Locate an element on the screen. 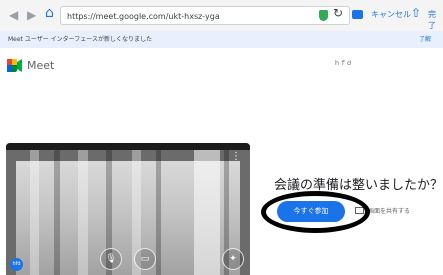 This screenshot has width=443, height=275. banner-message: Meet ユーザー インターフェースが新しくなりました is located at coordinates (80, 39).